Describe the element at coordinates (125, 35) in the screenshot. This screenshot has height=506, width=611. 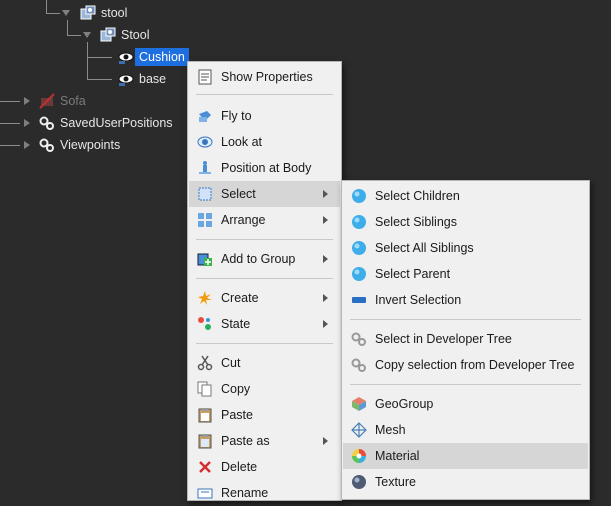
I see `tree-node-stool-group: Stool` at that location.